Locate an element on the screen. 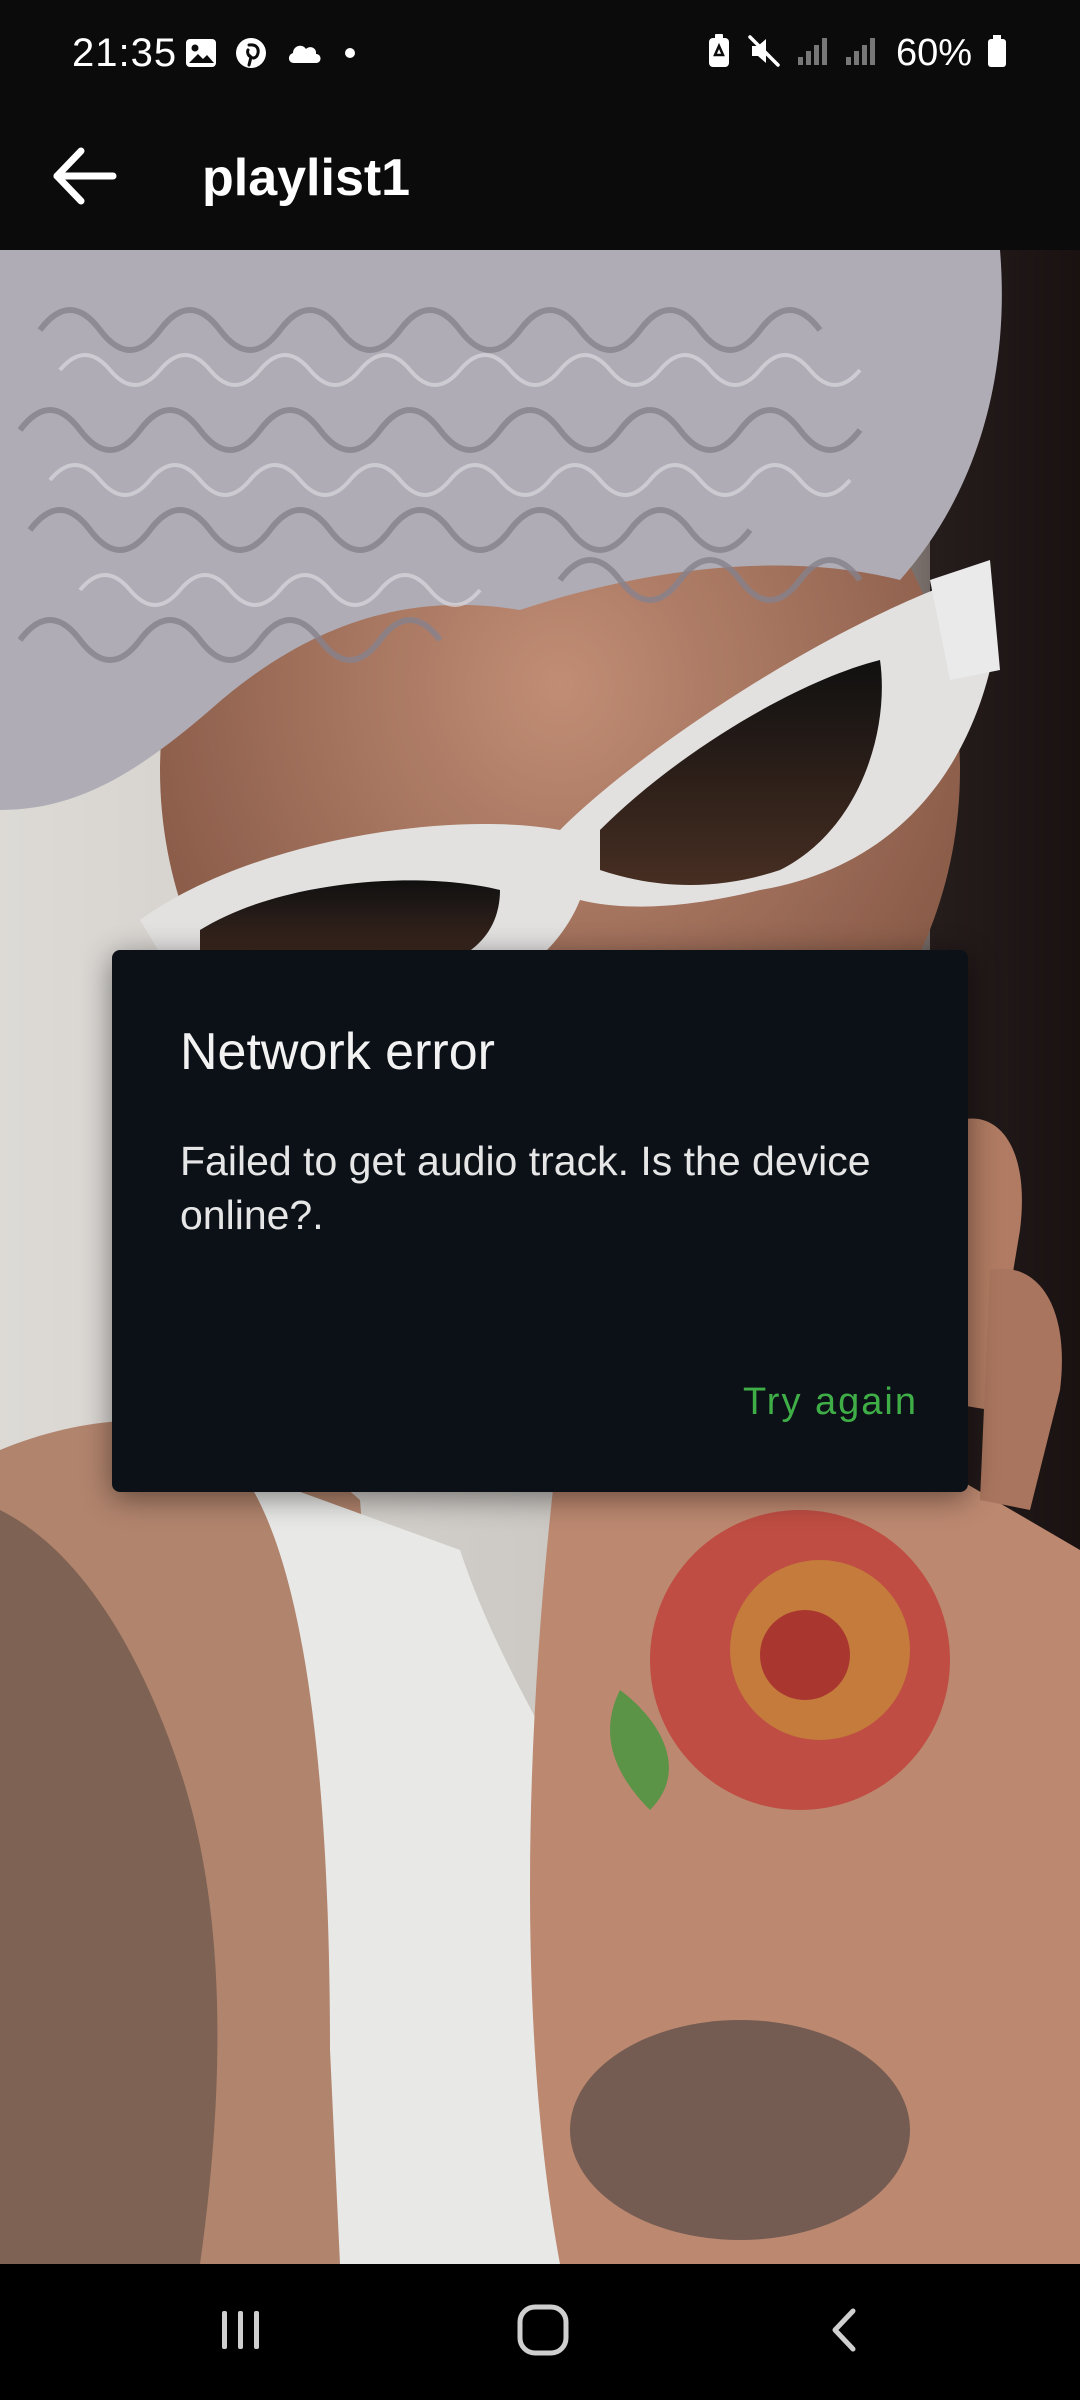 This screenshot has width=1080, height=2400. pinterest-icon is located at coordinates (251, 55).